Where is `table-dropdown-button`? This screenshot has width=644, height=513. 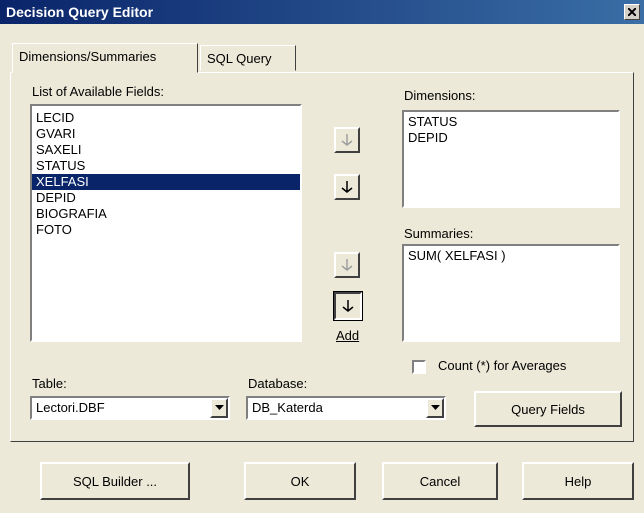
table-dropdown-button is located at coordinates (219, 408).